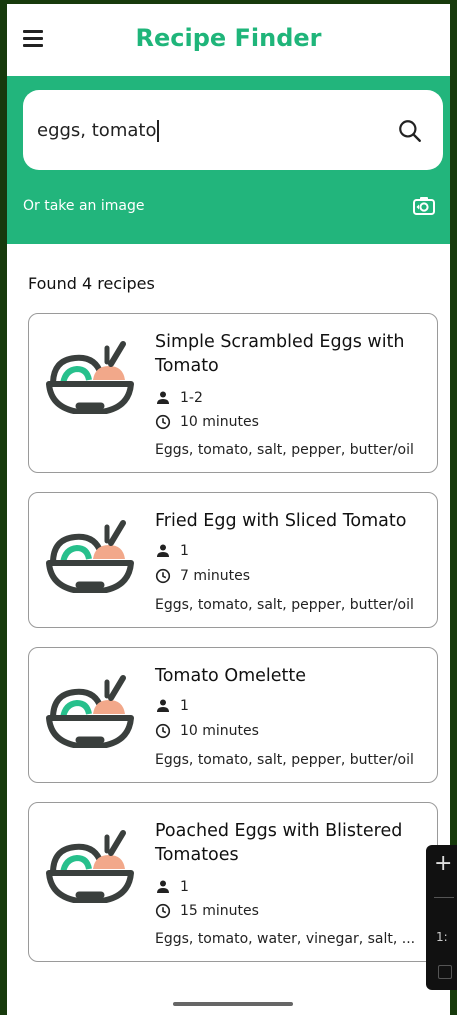 The width and height of the screenshot is (457, 1015). I want to click on camera-switch-icon, so click(424, 206).